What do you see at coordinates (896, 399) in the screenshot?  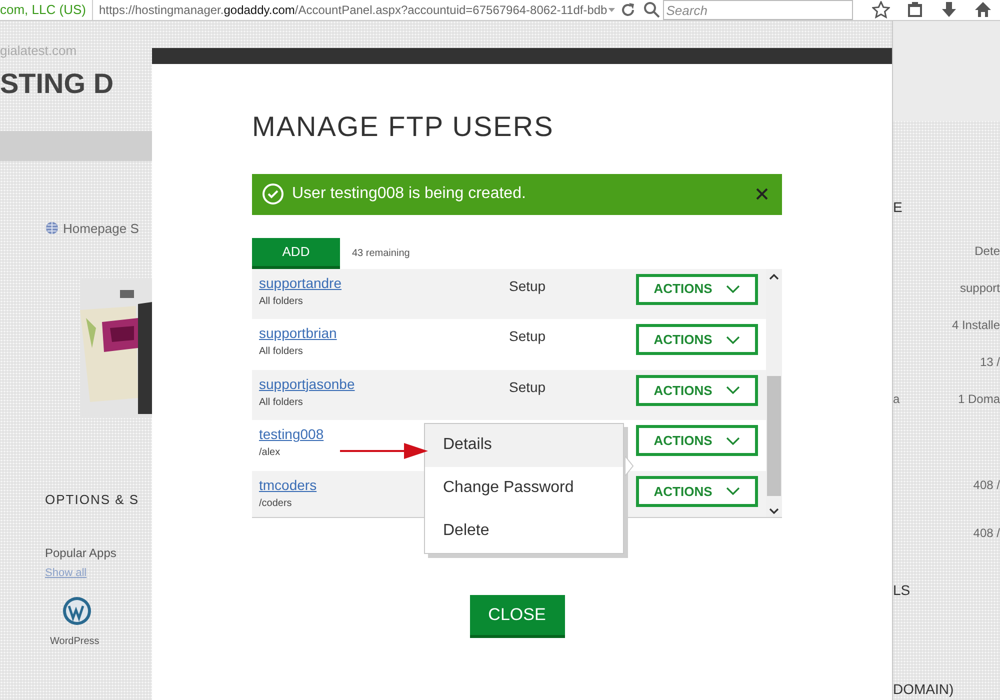 I see `detail-label: a` at bounding box center [896, 399].